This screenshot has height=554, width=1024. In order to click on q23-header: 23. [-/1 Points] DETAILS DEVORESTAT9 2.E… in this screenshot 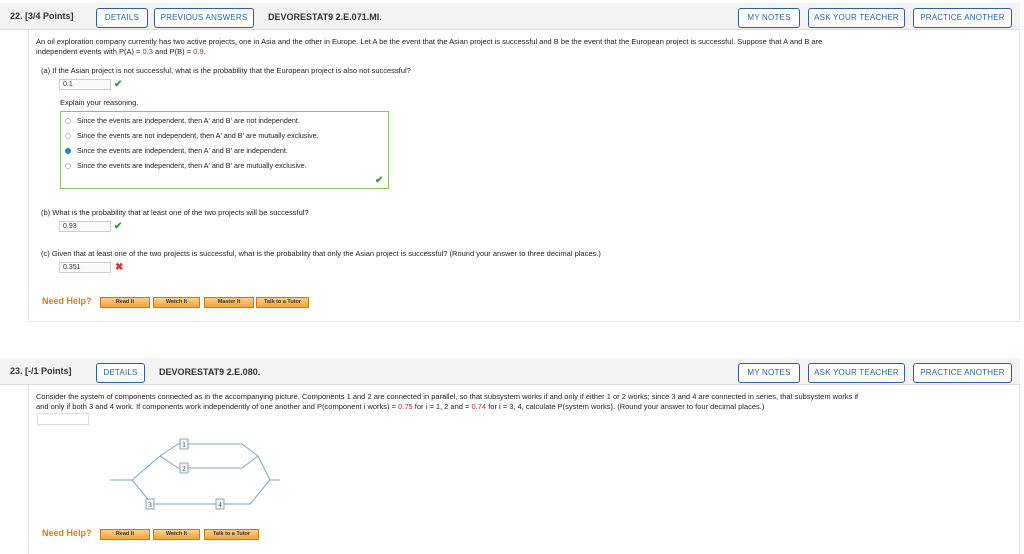, I will do `click(510, 371)`.